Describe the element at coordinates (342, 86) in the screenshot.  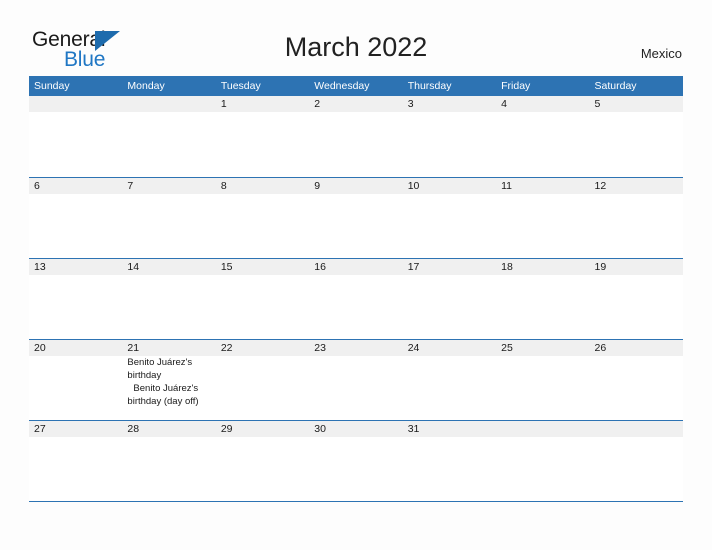
I see `weekday-header-wednesday: Wednesday` at that location.